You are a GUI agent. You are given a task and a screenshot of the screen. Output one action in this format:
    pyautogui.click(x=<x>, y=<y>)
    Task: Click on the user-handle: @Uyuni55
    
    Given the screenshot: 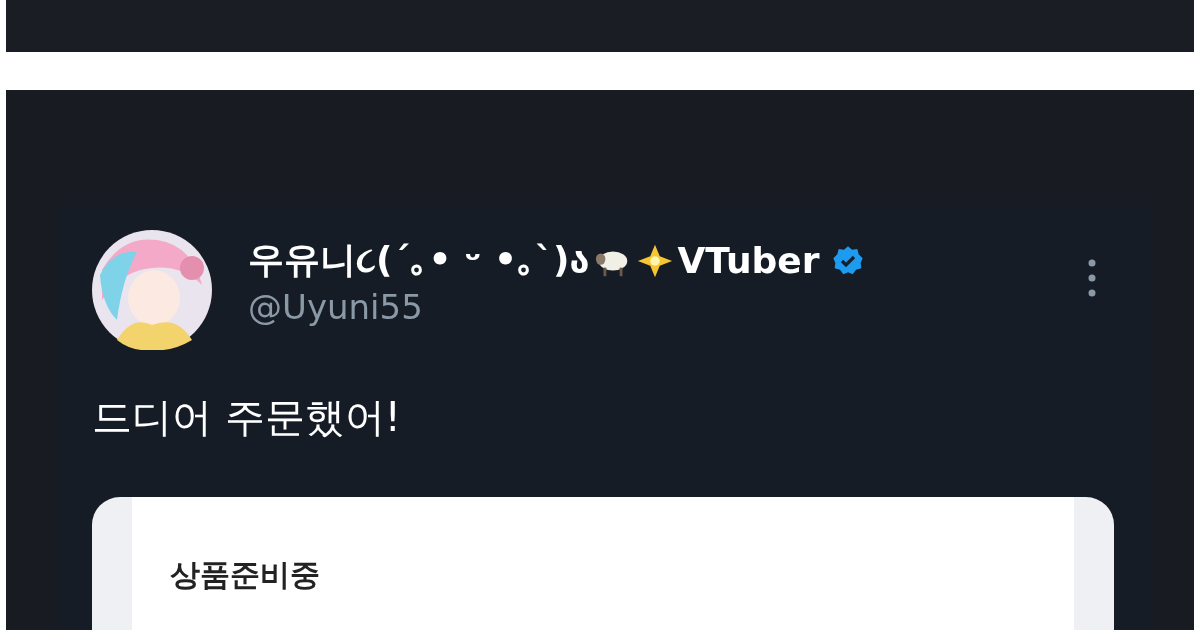 What is the action you would take?
    pyautogui.click(x=336, y=307)
    